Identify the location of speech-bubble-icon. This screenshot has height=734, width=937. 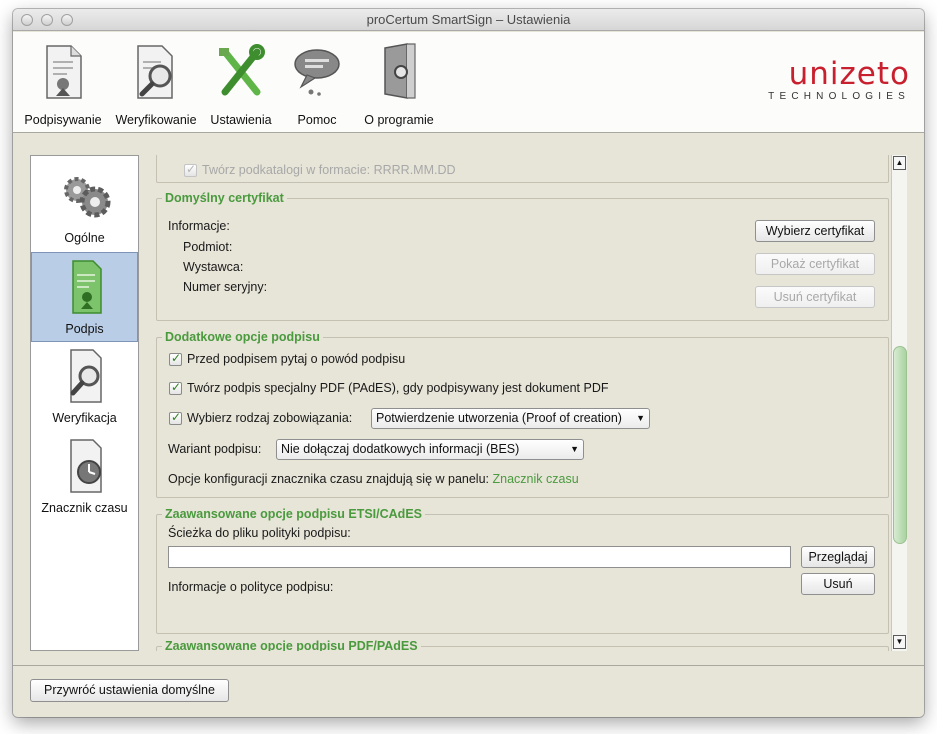
(317, 72).